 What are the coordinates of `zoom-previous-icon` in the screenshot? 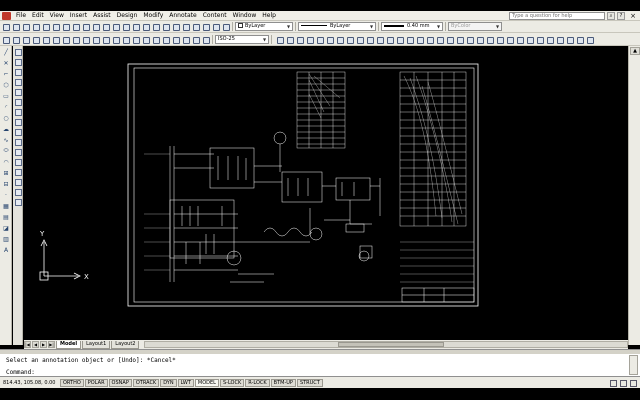 It's located at (165, 26).